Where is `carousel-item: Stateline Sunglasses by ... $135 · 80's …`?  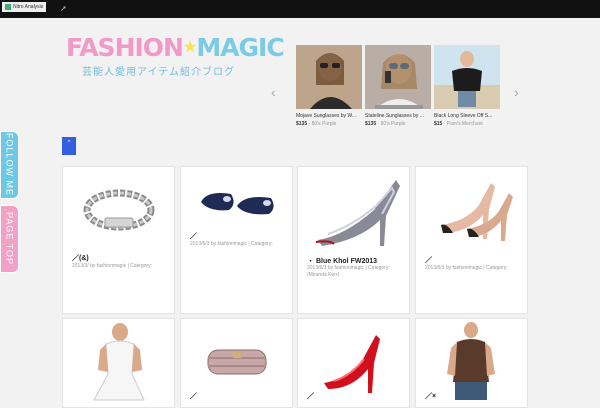
carousel-item: Stateline Sunglasses by ... $135 · 80's … is located at coordinates (398, 86).